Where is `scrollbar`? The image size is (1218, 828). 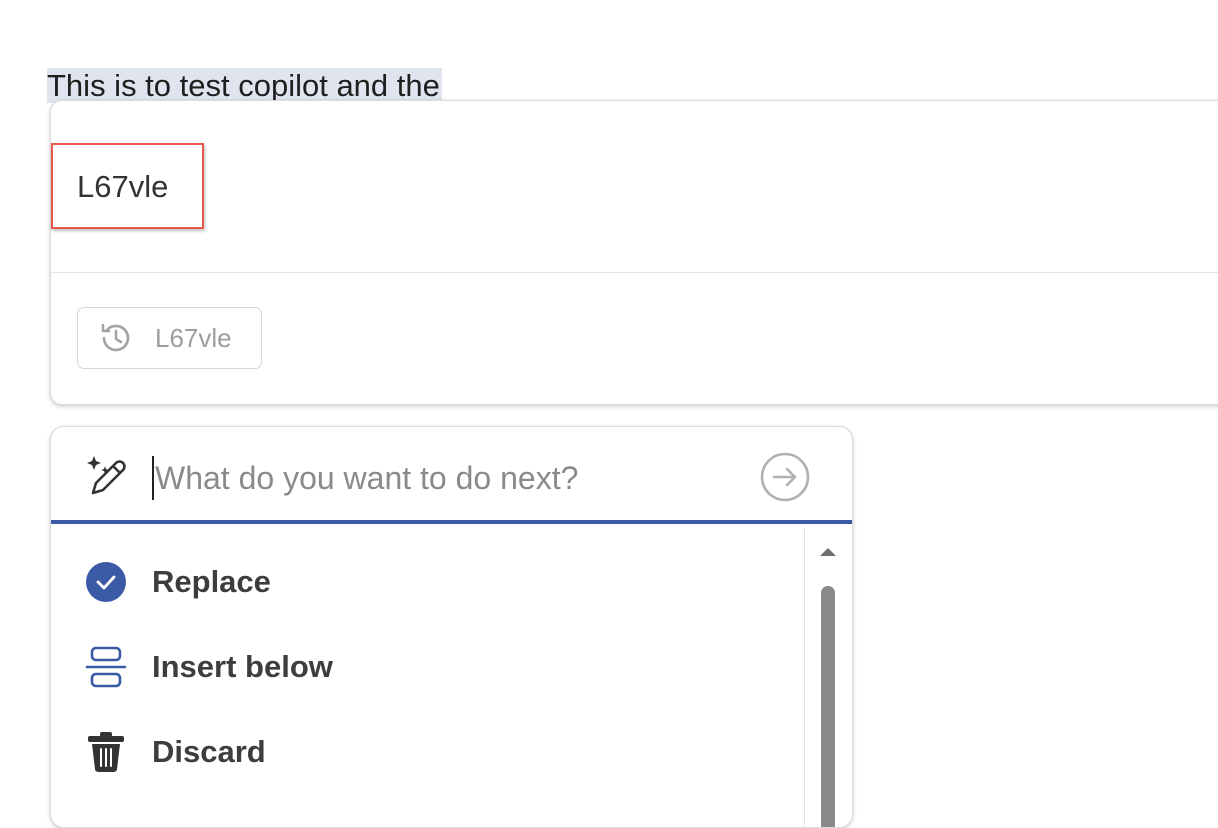
scrollbar is located at coordinates (828, 677).